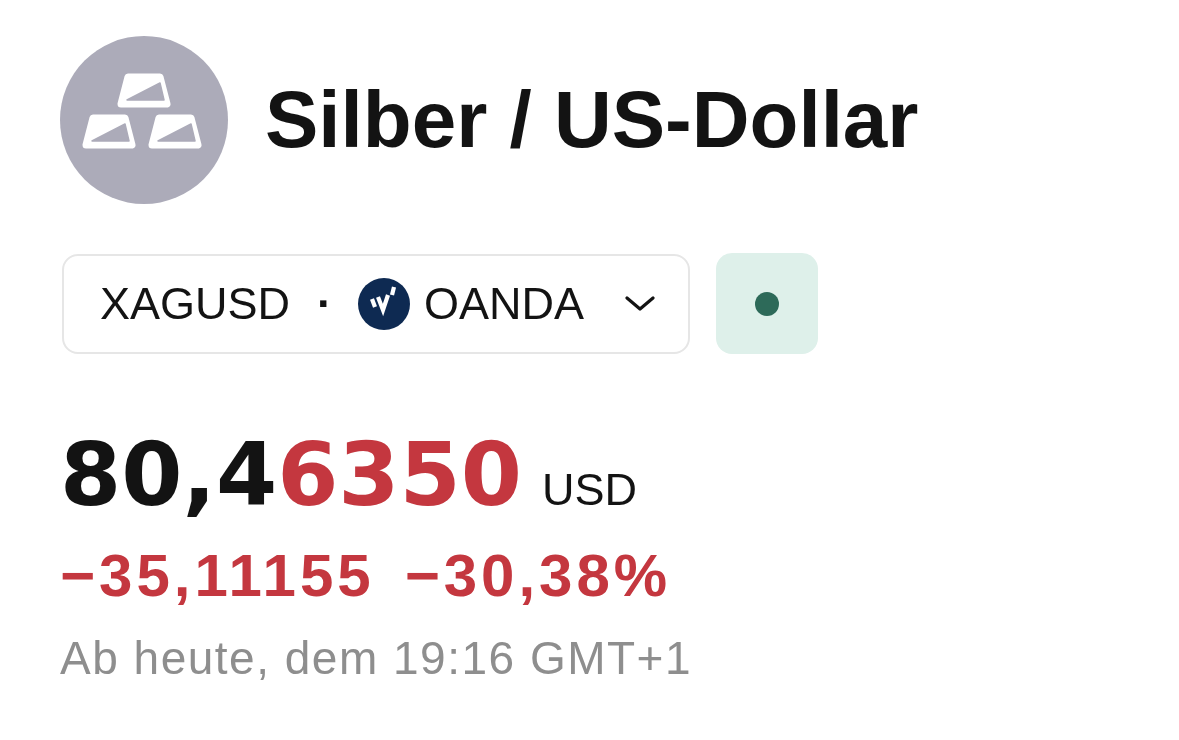 The image size is (1179, 740). I want to click on change-value: −35,11155, so click(217, 576).